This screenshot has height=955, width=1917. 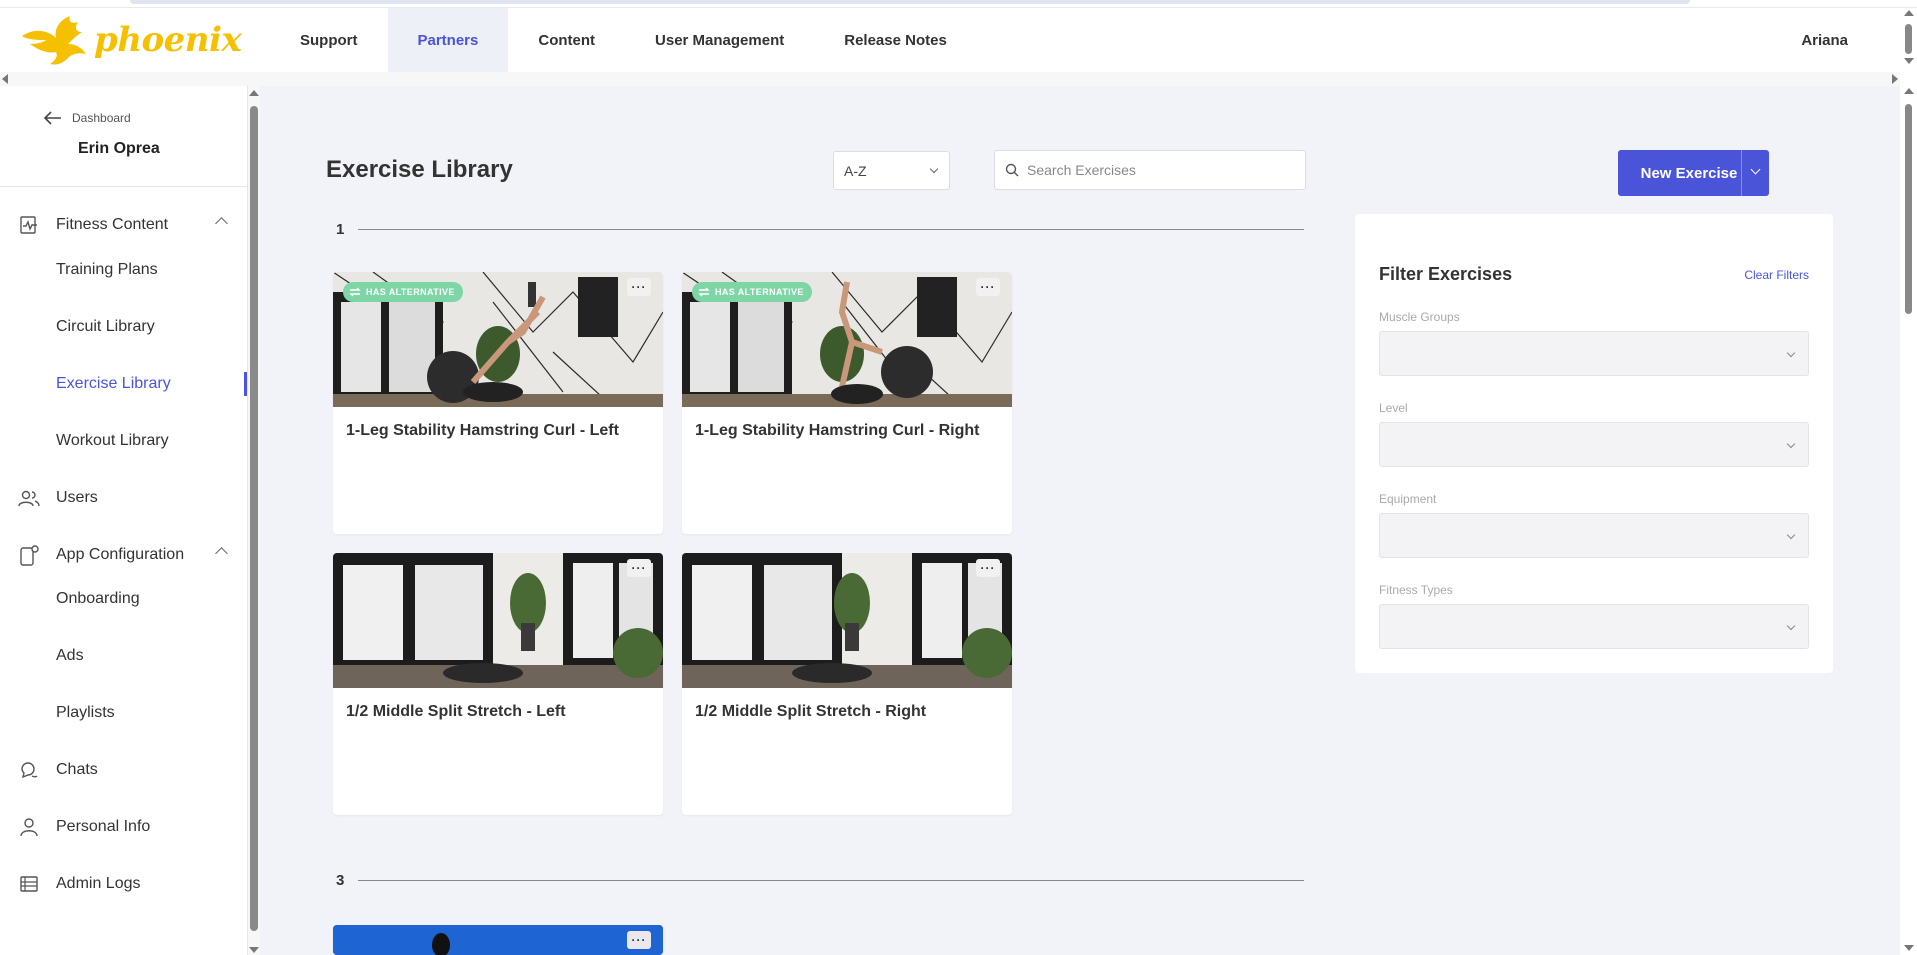 I want to click on exercise-card: ···, so click(x=498, y=940).